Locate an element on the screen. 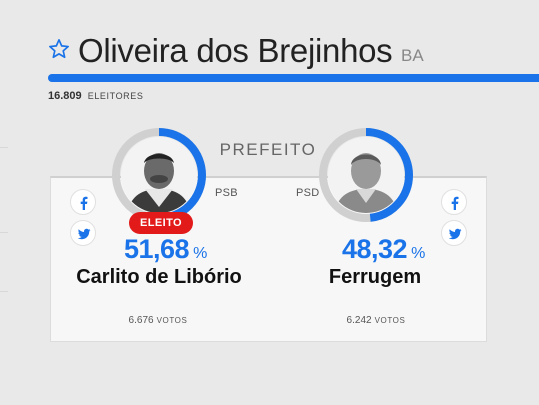  voters-label: ELEITORES is located at coordinates (115, 96).